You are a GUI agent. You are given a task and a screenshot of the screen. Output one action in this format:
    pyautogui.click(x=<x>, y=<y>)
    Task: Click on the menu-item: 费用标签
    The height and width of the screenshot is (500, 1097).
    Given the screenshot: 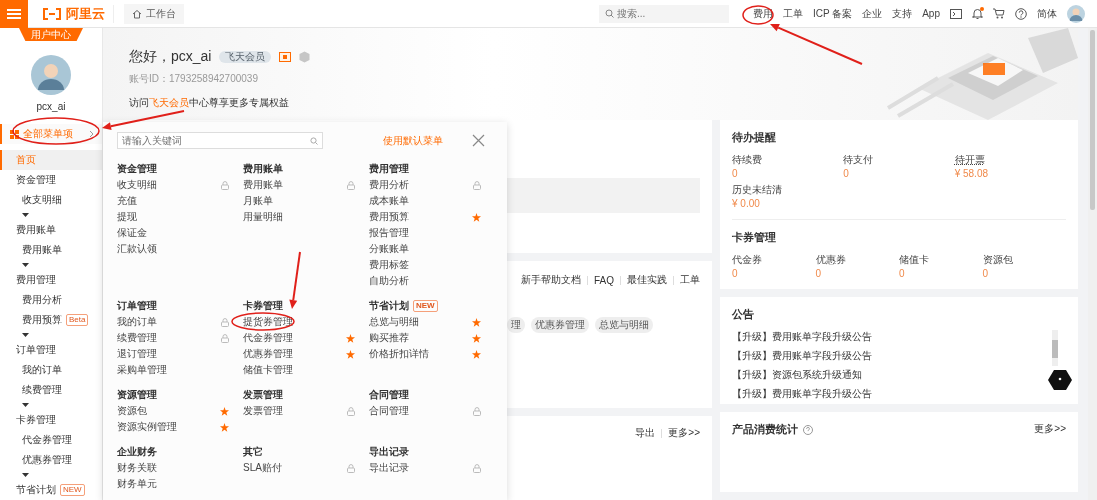 What is the action you would take?
    pyautogui.click(x=389, y=265)
    